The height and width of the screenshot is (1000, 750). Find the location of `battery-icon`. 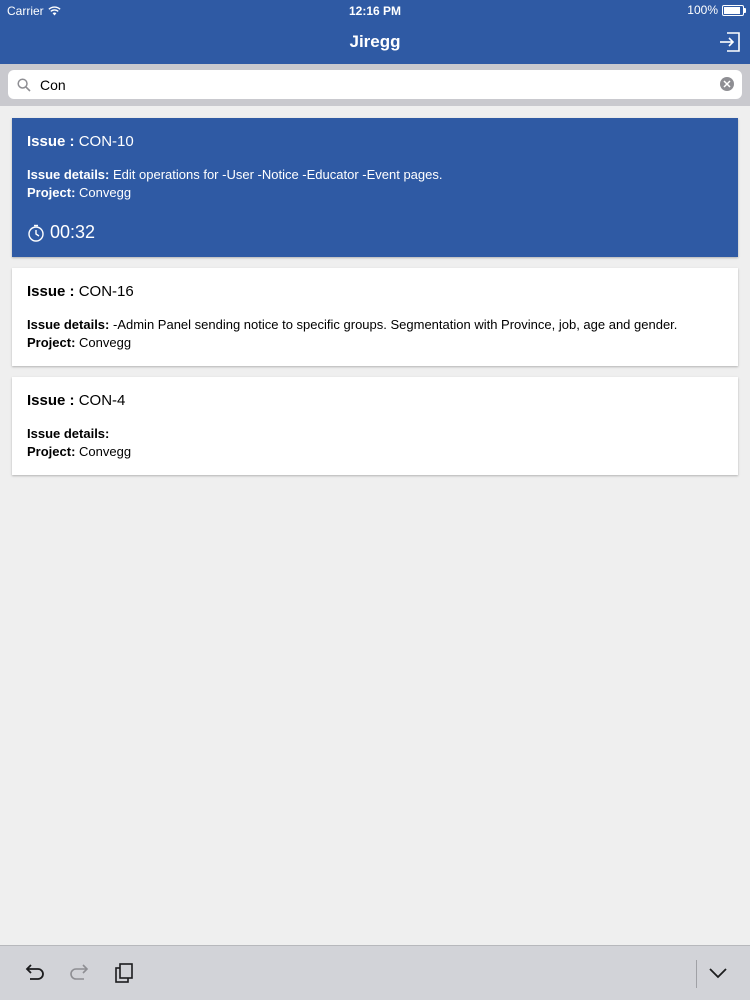

battery-icon is located at coordinates (734, 10).